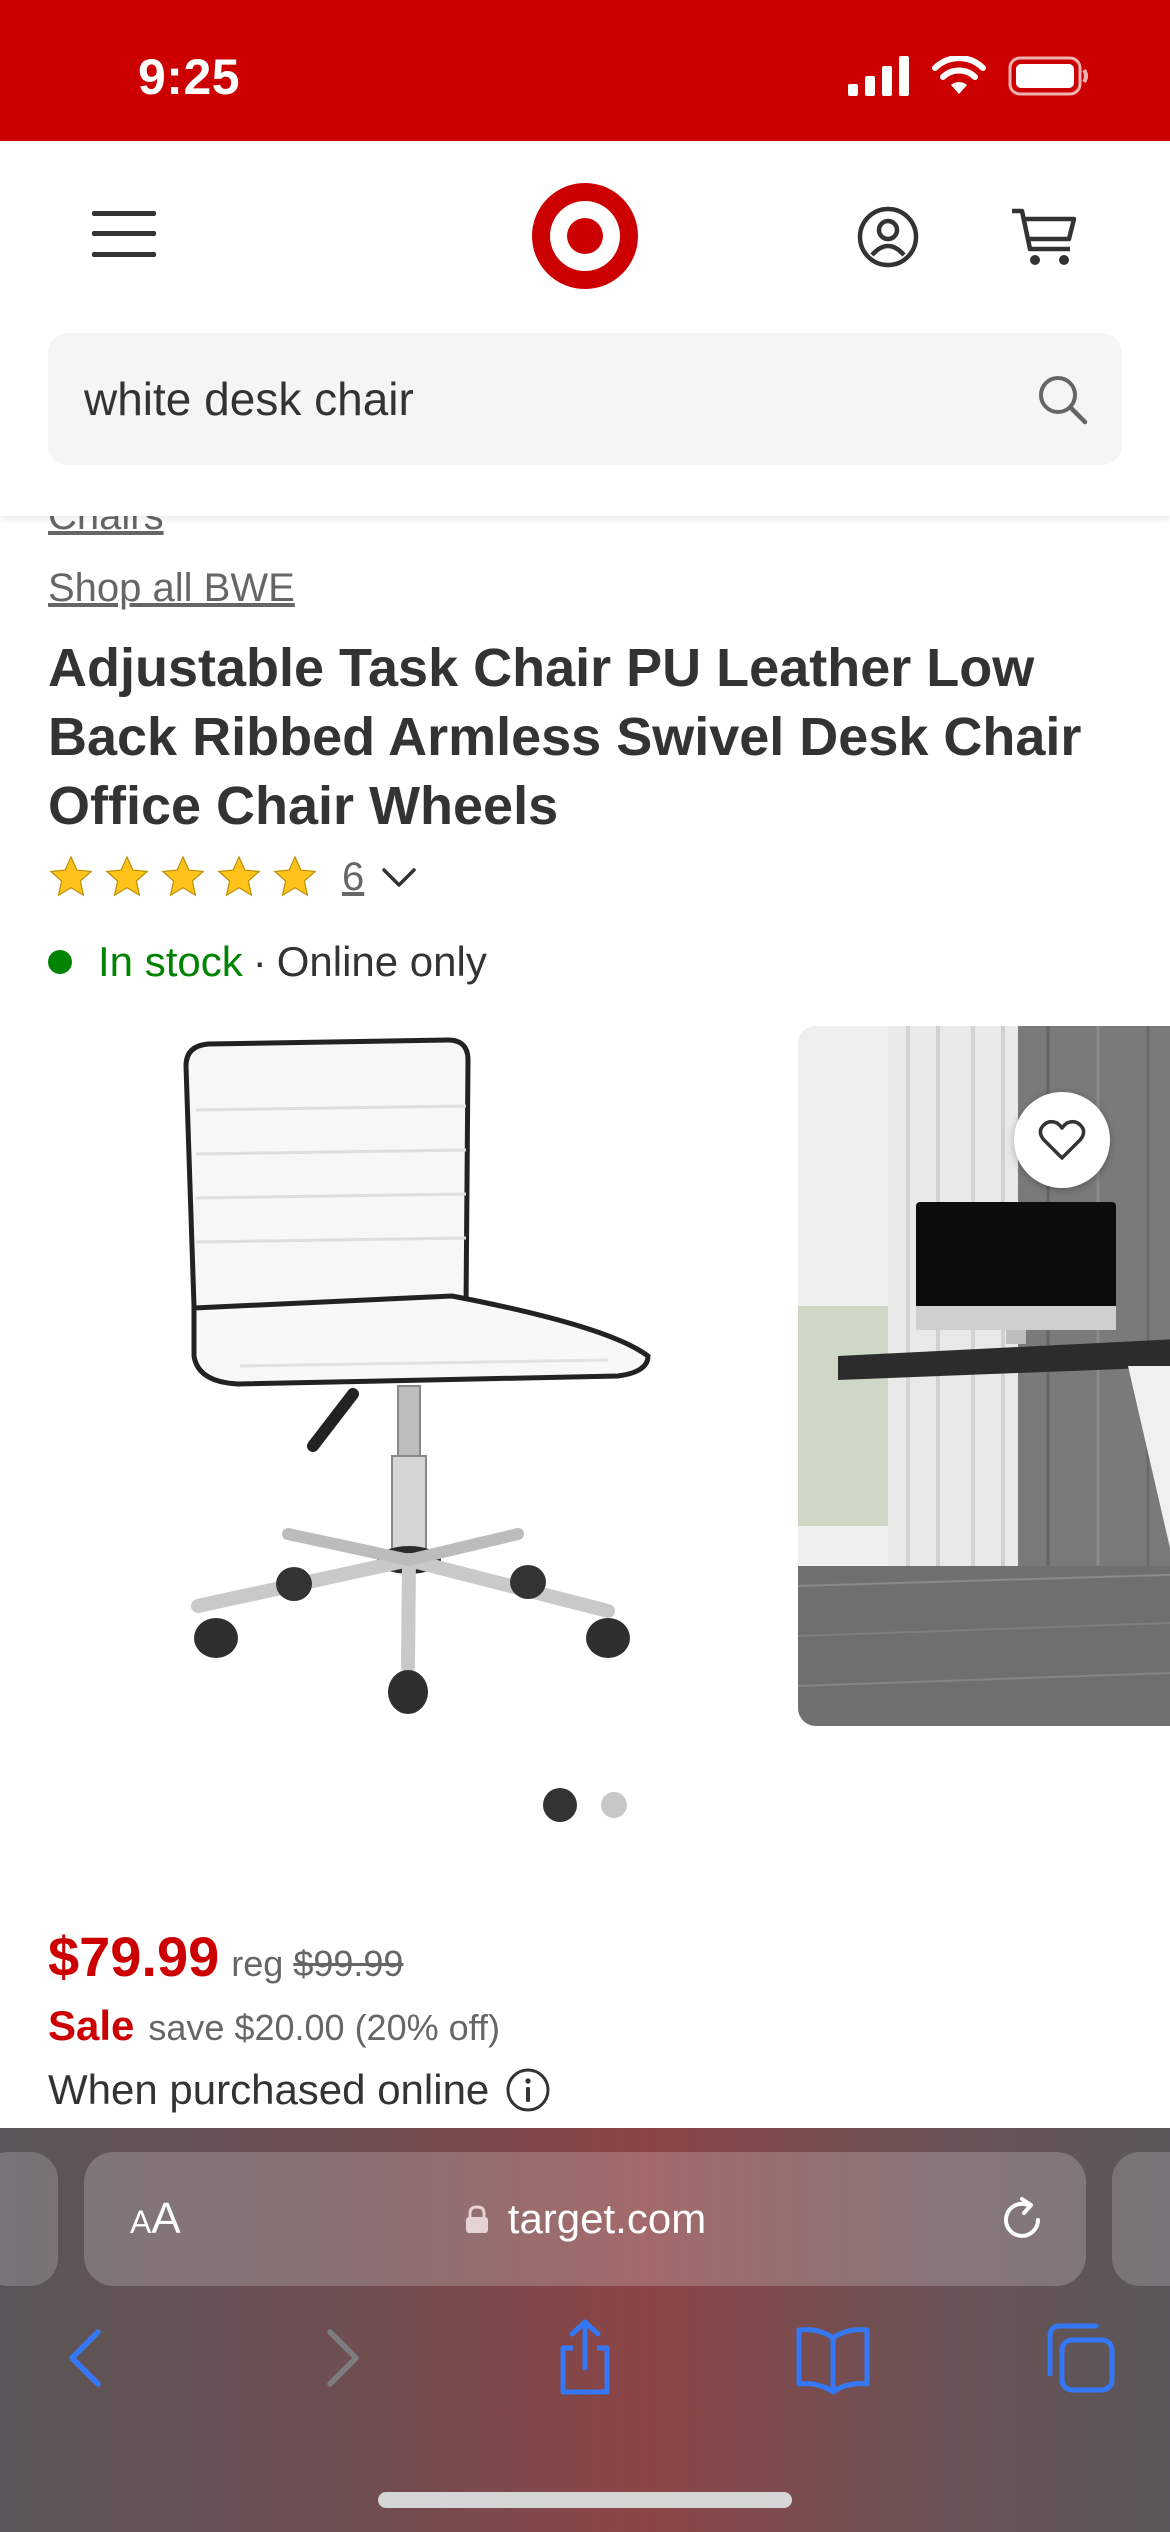 The height and width of the screenshot is (2532, 1170). Describe the element at coordinates (1045, 237) in the screenshot. I see `cart-icon` at that location.